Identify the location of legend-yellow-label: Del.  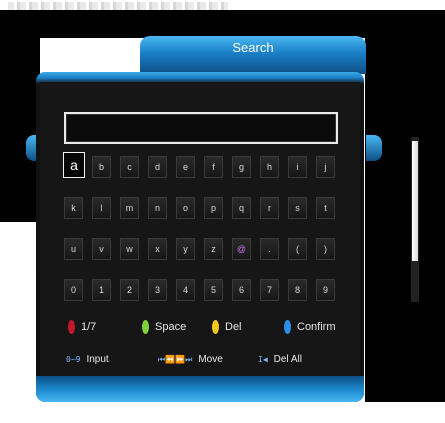
(233, 327).